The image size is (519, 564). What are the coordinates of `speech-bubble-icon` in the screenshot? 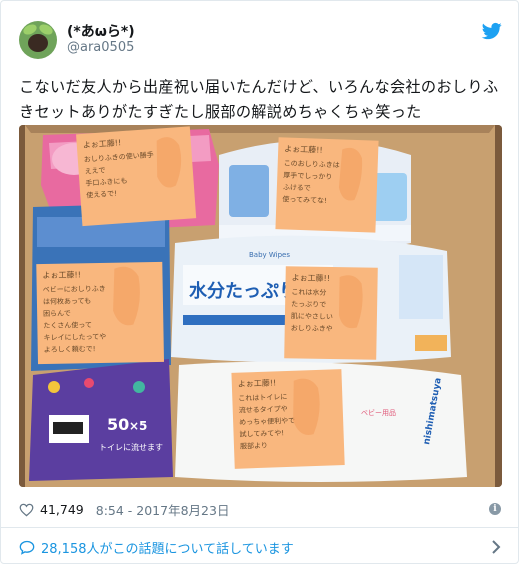 It's located at (27, 547).